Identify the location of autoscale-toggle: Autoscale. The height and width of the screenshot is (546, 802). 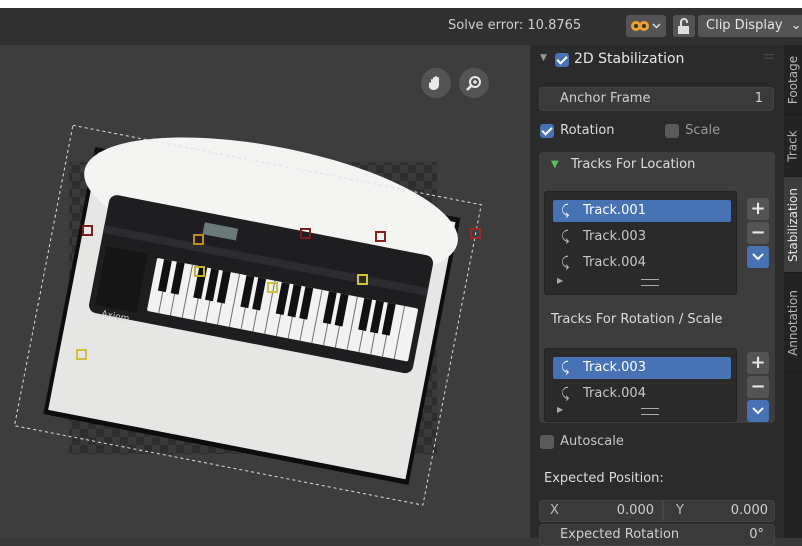
(582, 443).